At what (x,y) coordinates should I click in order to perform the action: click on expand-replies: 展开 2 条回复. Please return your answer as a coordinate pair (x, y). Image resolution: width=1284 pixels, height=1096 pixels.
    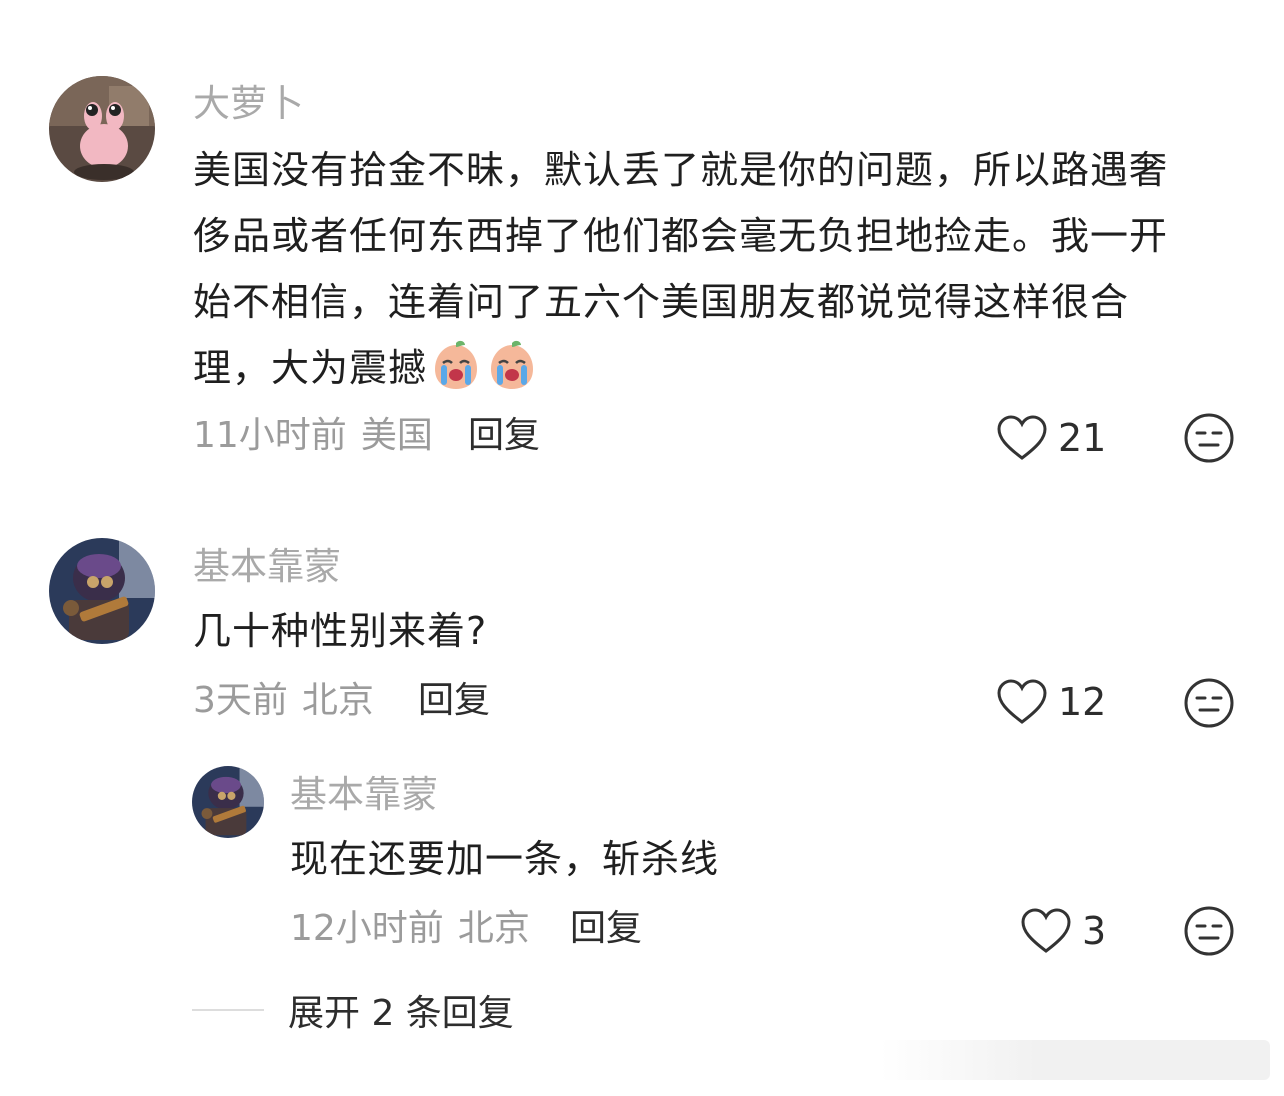
    Looking at the image, I should click on (353, 1010).